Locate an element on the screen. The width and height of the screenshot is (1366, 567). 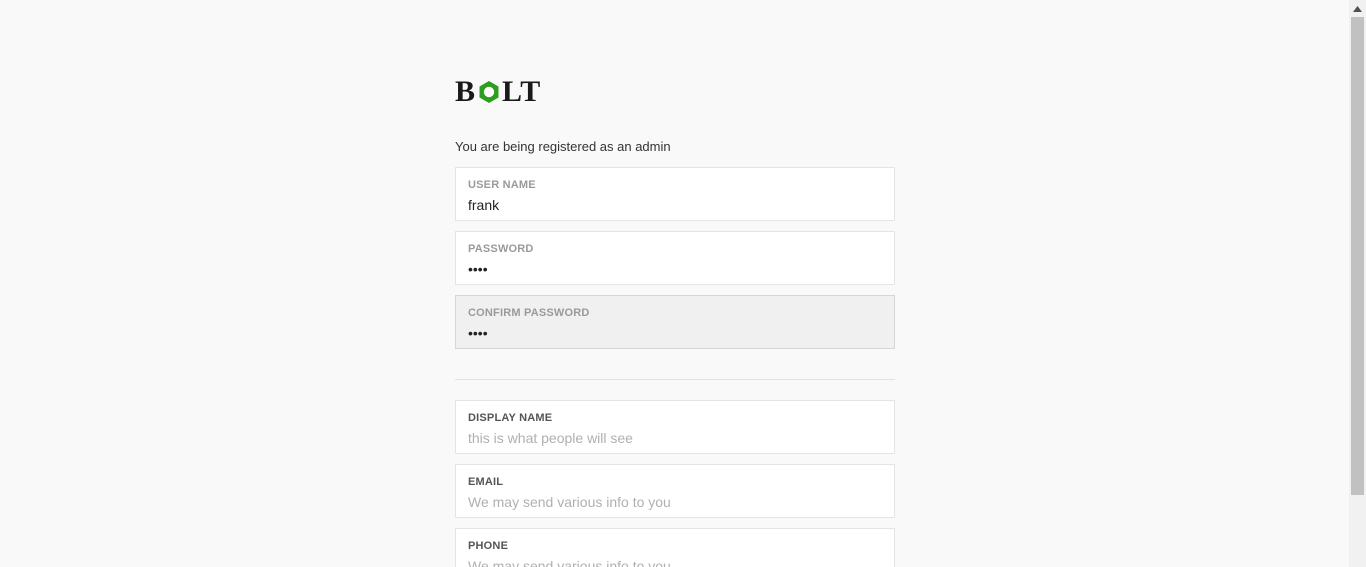
phone-label: PHONE is located at coordinates (488, 546).